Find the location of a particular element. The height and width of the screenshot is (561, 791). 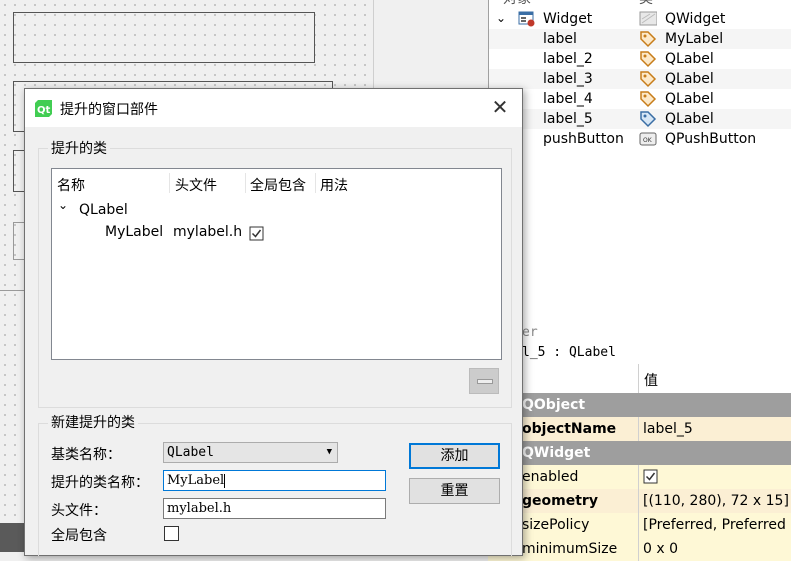

global-include-label: 全局包含 is located at coordinates (79, 536).